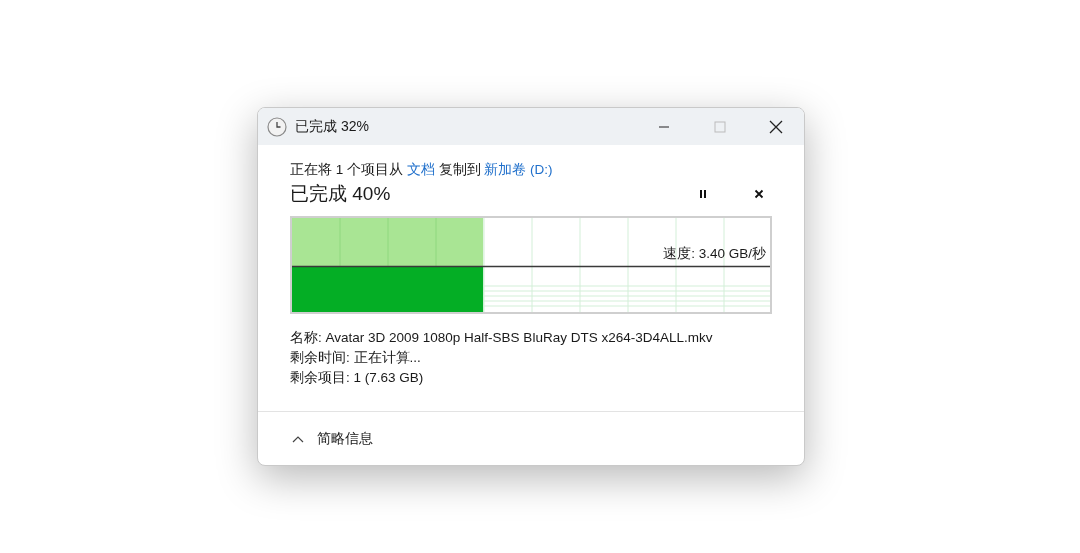 Image resolution: width=1080 pixels, height=553 pixels. I want to click on destination-link: 新加卷 (D:), so click(518, 169).